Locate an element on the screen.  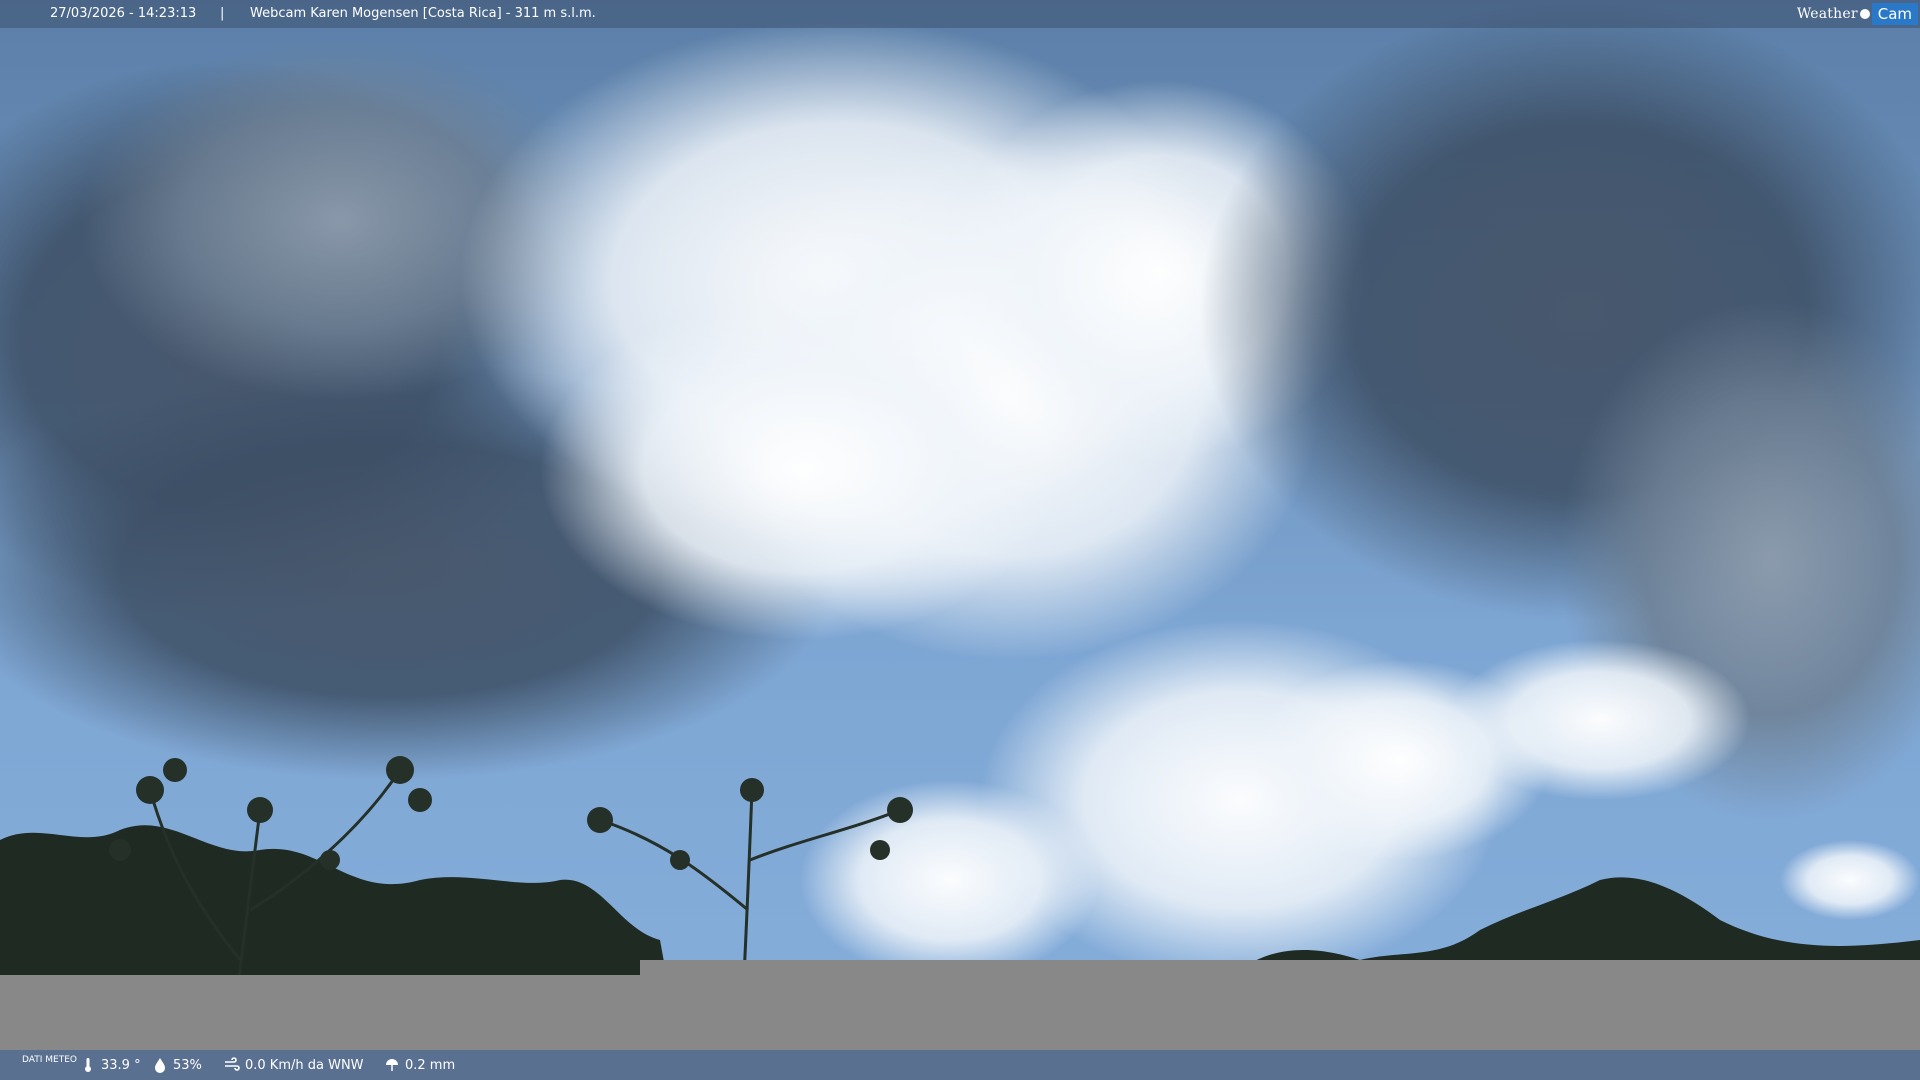
weathercam-logo: Weather Cam is located at coordinates (1857, 14).